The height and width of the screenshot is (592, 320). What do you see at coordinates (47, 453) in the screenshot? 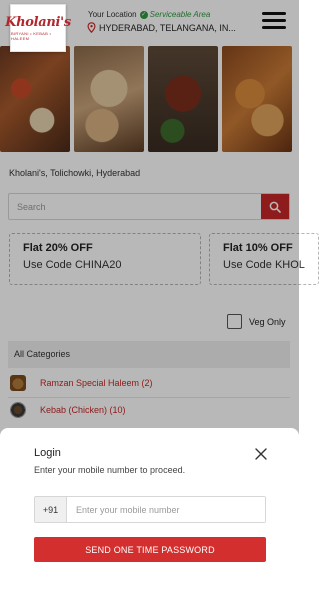
I see `login-title: Login` at bounding box center [47, 453].